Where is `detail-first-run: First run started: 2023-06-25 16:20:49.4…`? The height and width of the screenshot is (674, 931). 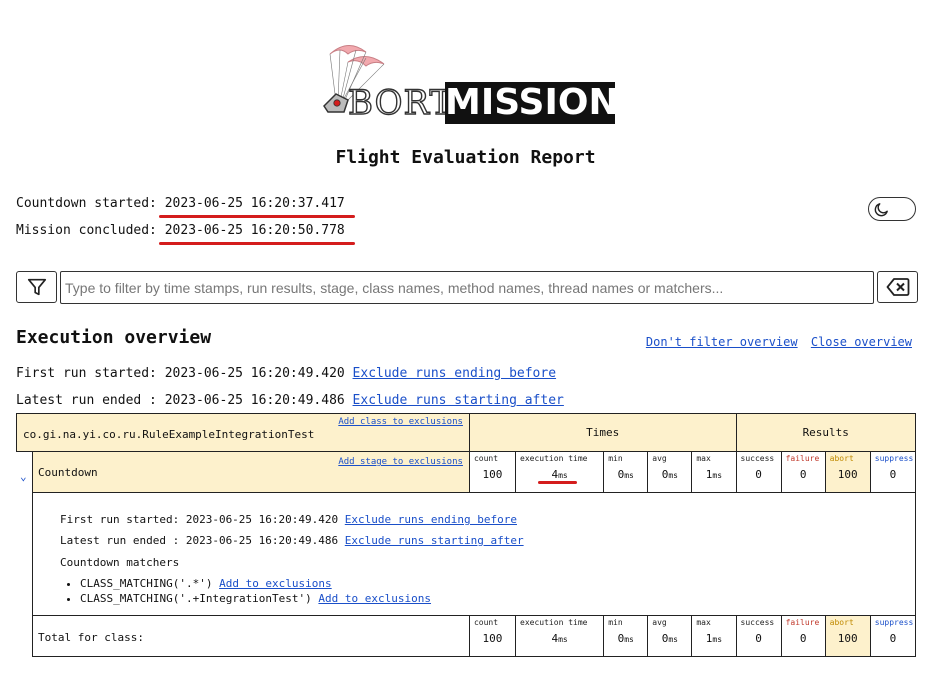
detail-first-run: First run started: 2023-06-25 16:20:49.4… is located at coordinates (288, 519).